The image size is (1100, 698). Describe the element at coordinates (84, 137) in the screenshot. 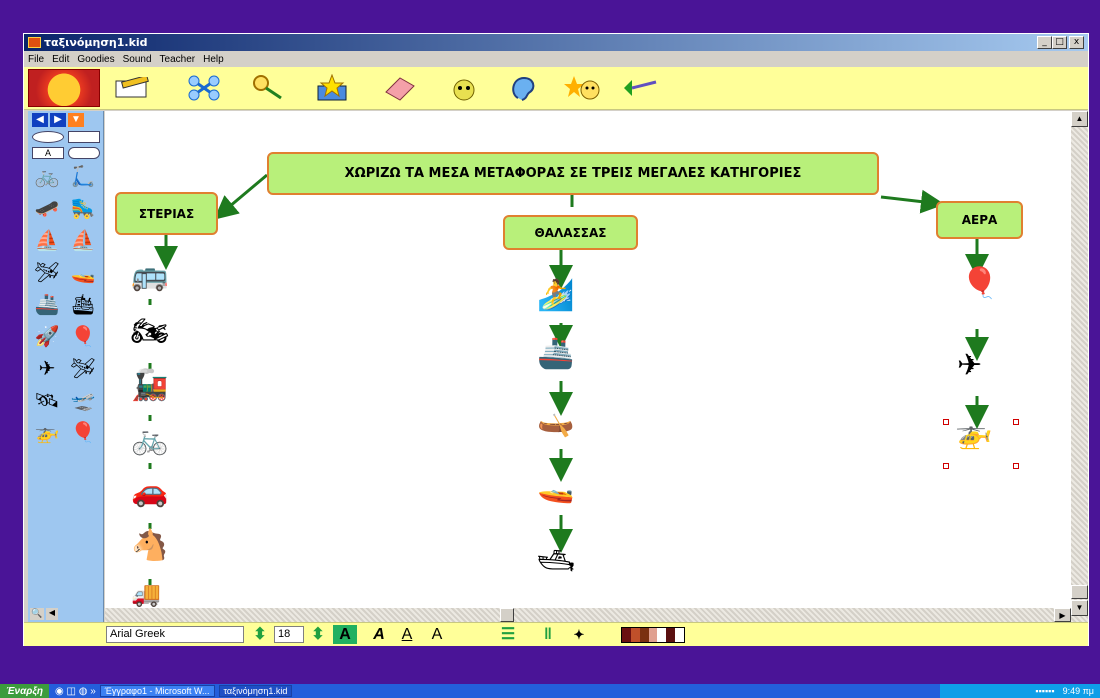

I see `rect-shape-icon` at that location.